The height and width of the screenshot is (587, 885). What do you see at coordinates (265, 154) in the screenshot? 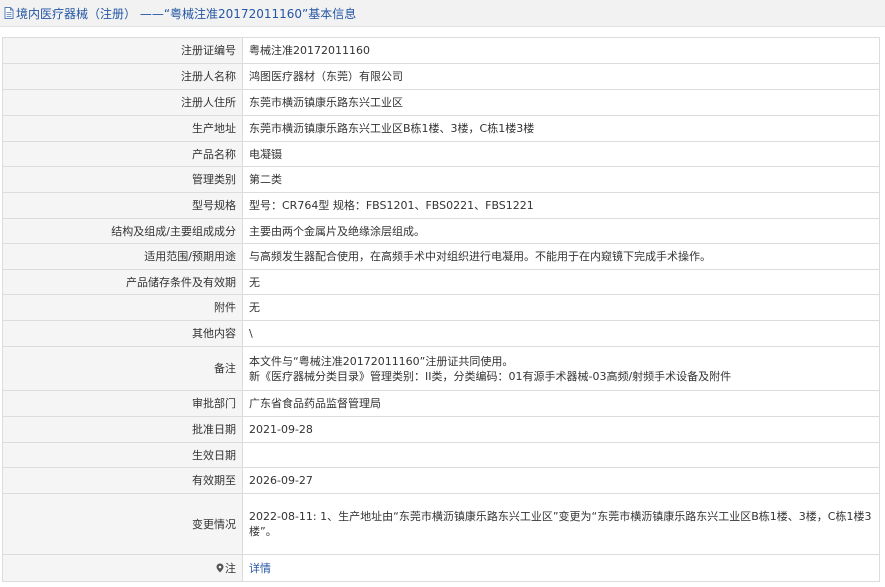
I see `field-value-line: 电凝镊` at bounding box center [265, 154].